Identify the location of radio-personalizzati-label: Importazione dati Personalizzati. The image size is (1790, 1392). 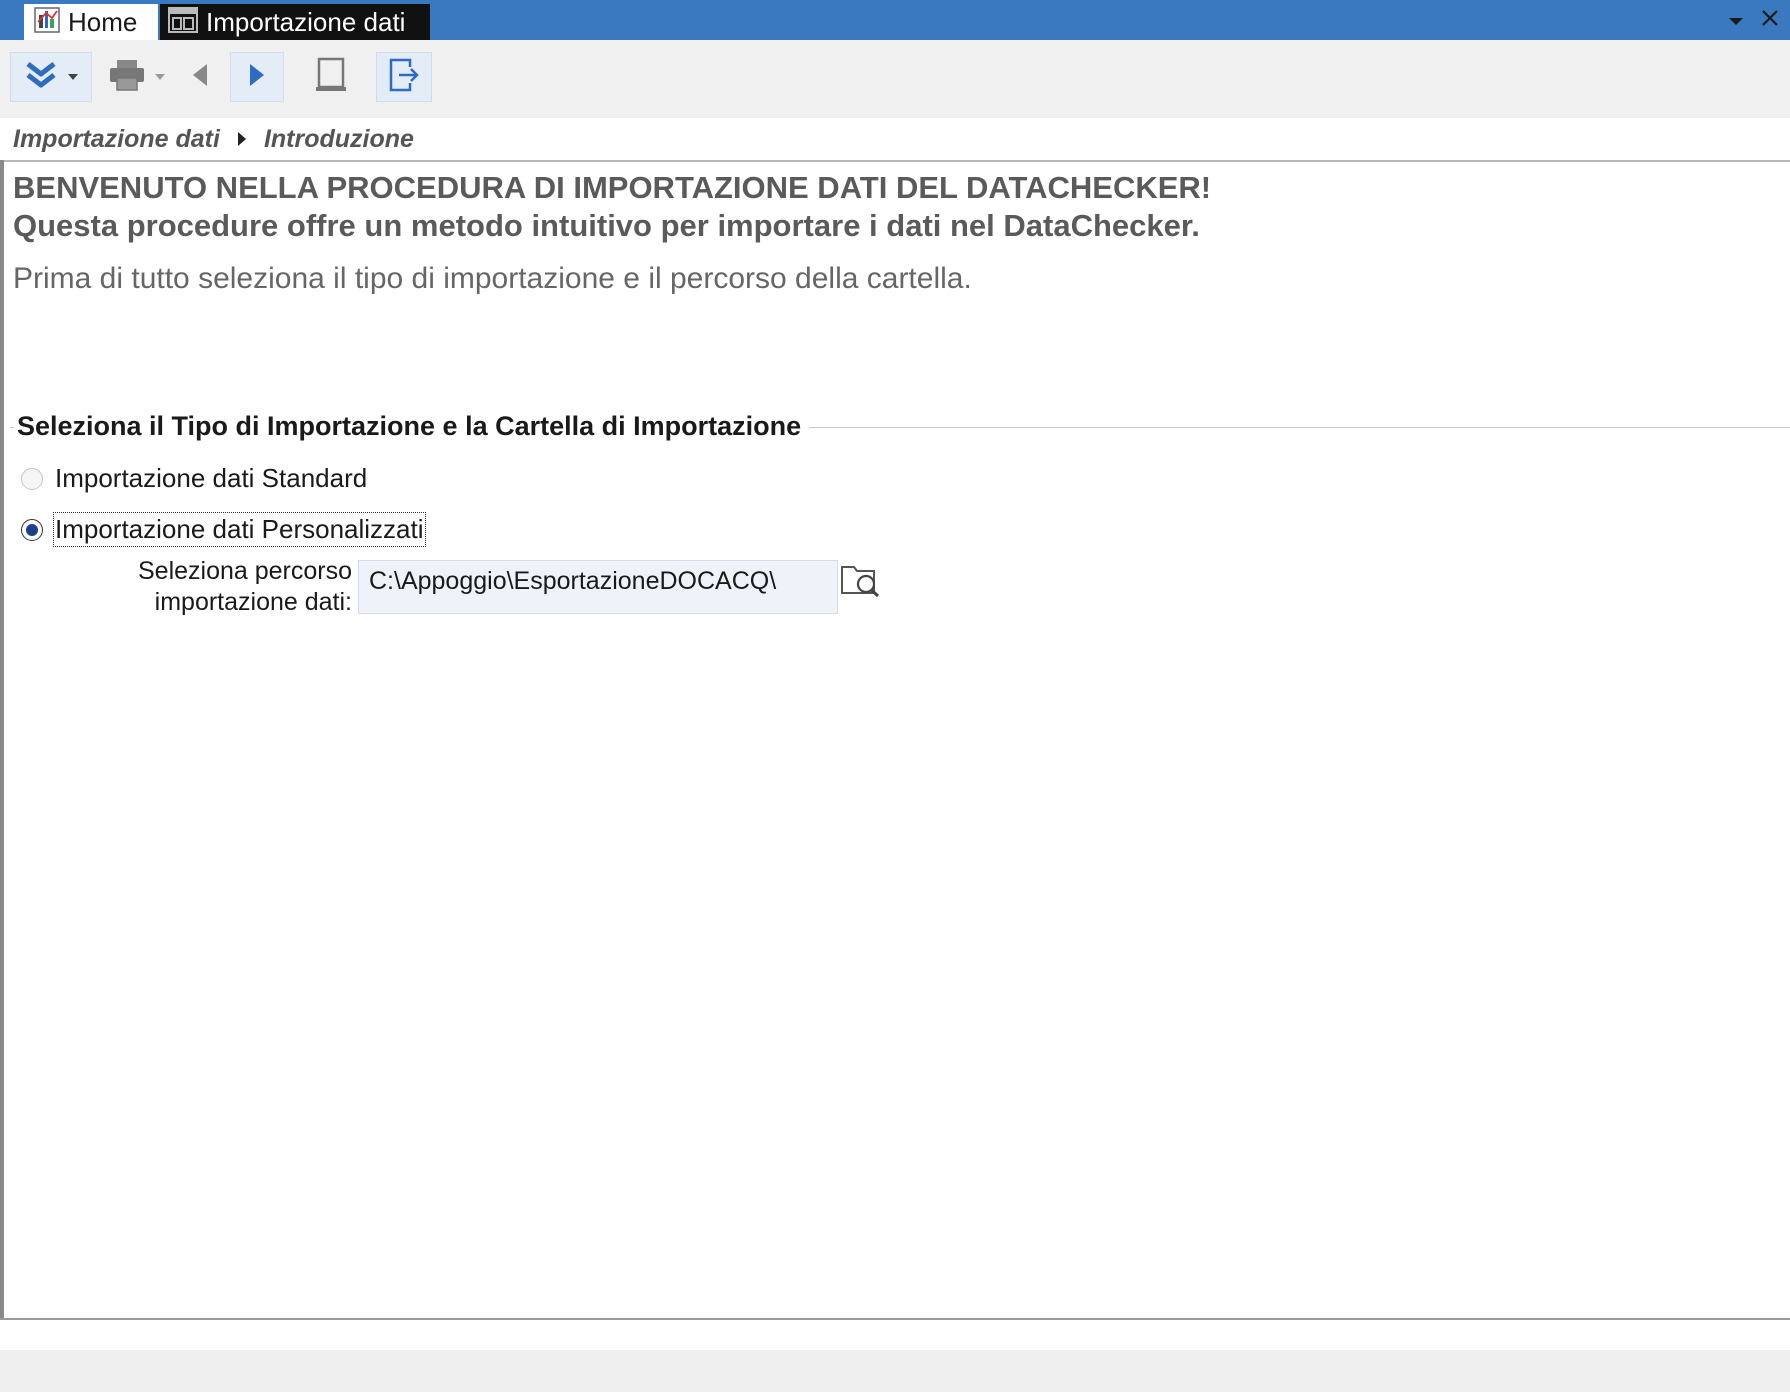
(239, 529).